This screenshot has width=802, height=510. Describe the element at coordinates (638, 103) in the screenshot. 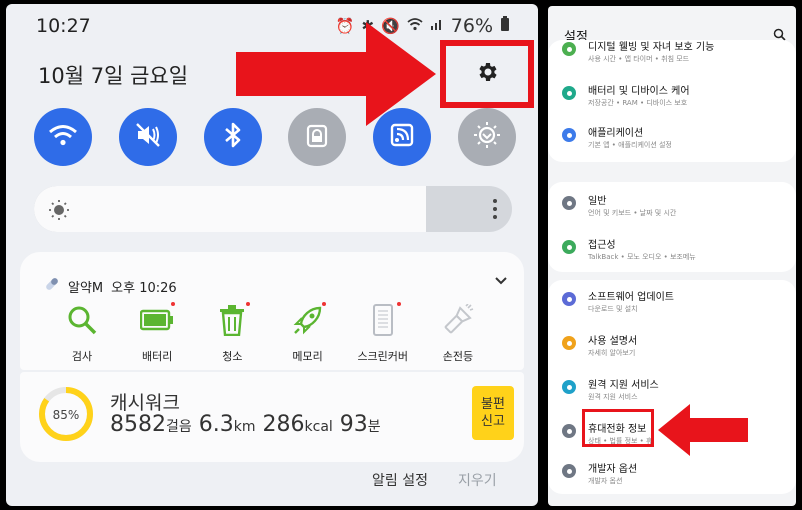

I see `settings-row-subtitle: 저장공간 • RAM • 디바이스 보호` at that location.